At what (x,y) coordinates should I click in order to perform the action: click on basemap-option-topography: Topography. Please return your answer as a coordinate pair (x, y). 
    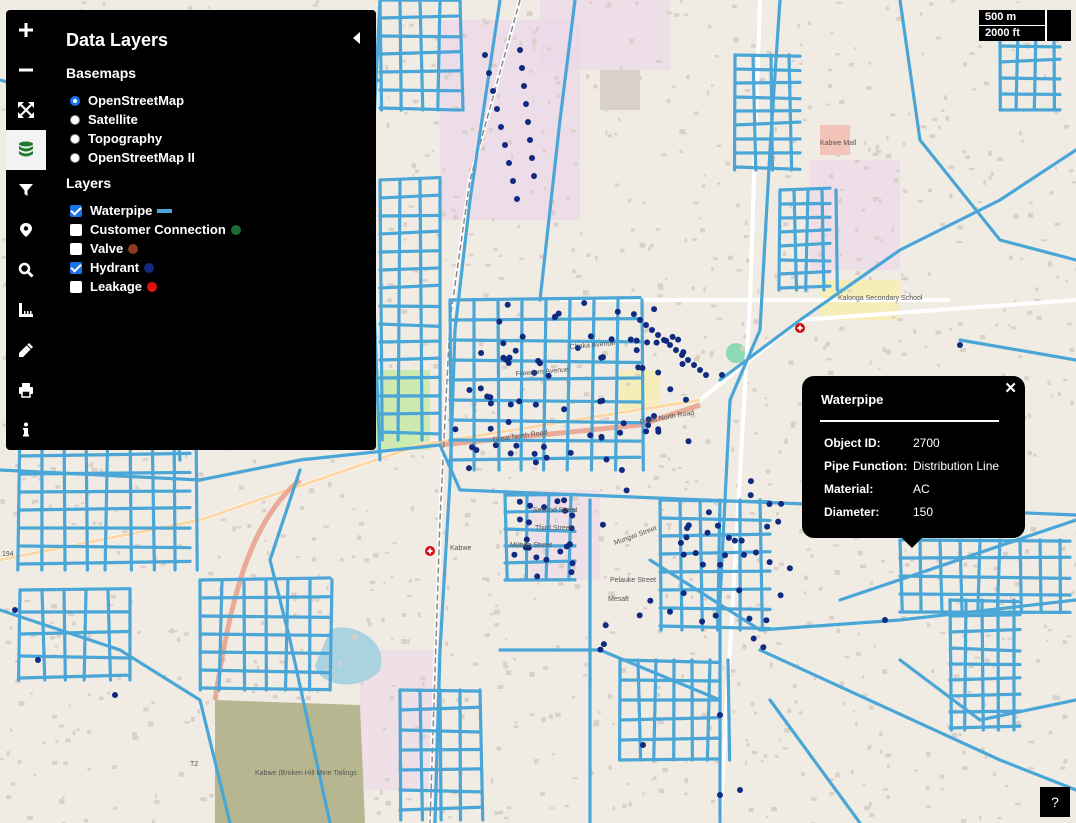
    Looking at the image, I should click on (211, 138).